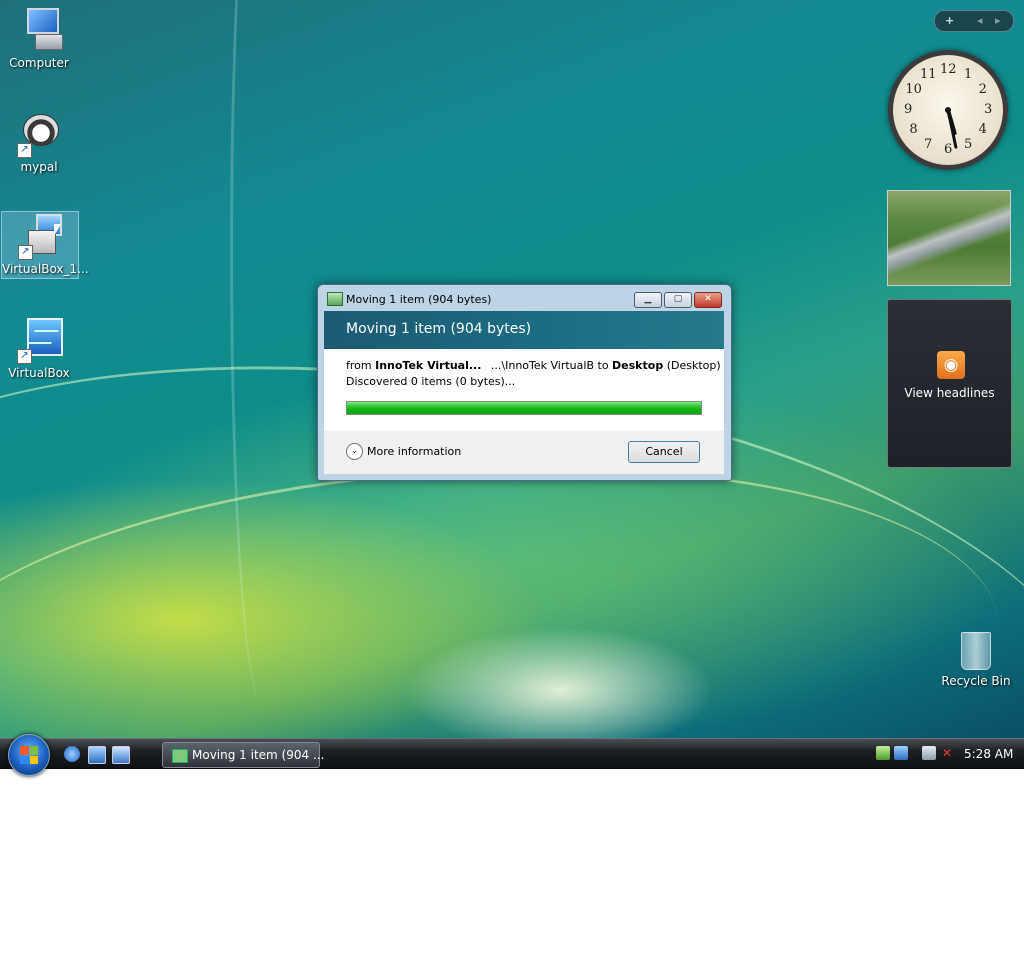 The height and width of the screenshot is (971, 1024). I want to click on icon-label: VirtualBox, so click(39, 373).